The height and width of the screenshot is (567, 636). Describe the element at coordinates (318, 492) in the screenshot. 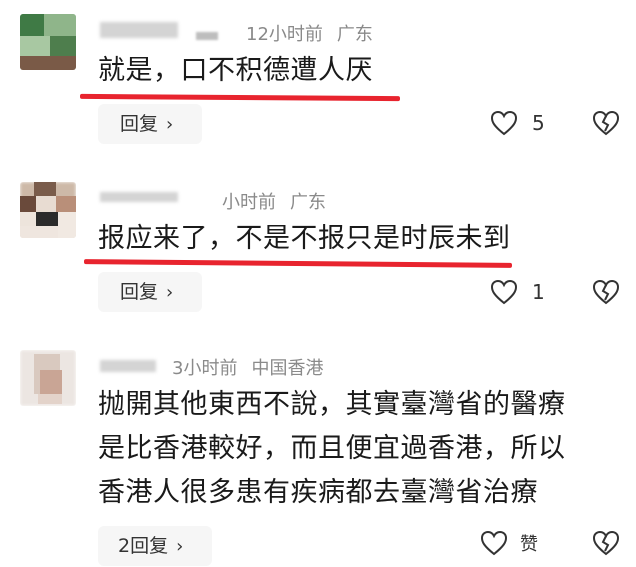

I see `comment-text-line-3: 香港人很多患有疾病都去臺灣省治療` at that location.